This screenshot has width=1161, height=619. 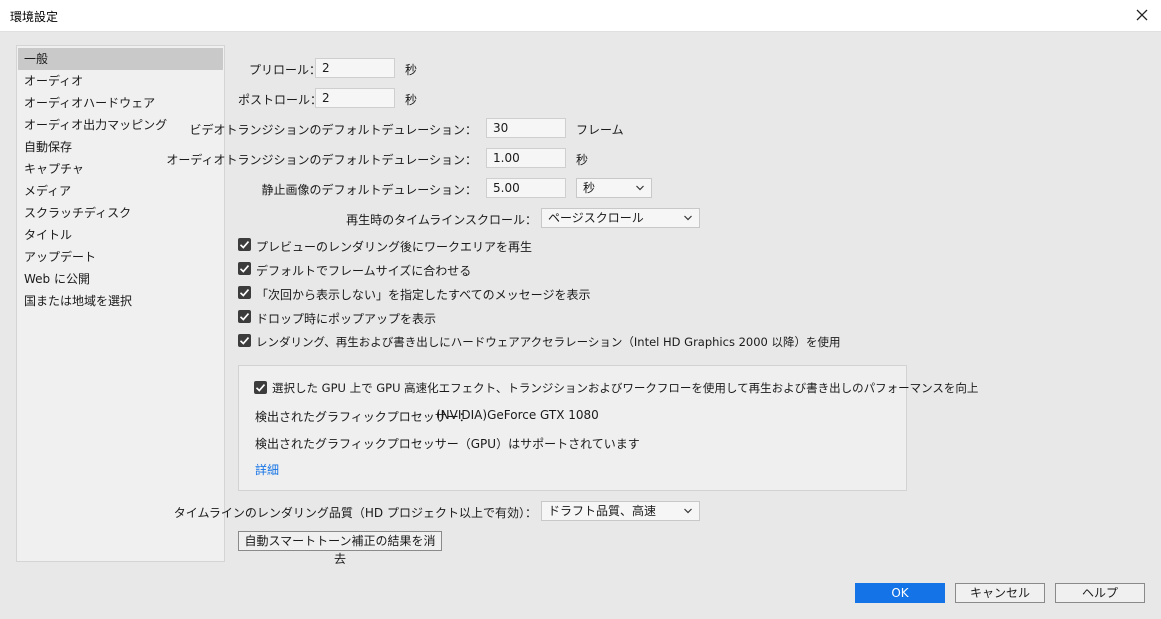 What do you see at coordinates (602, 511) in the screenshot?
I see `render-quality-value: ドラフト品質、高速` at bounding box center [602, 511].